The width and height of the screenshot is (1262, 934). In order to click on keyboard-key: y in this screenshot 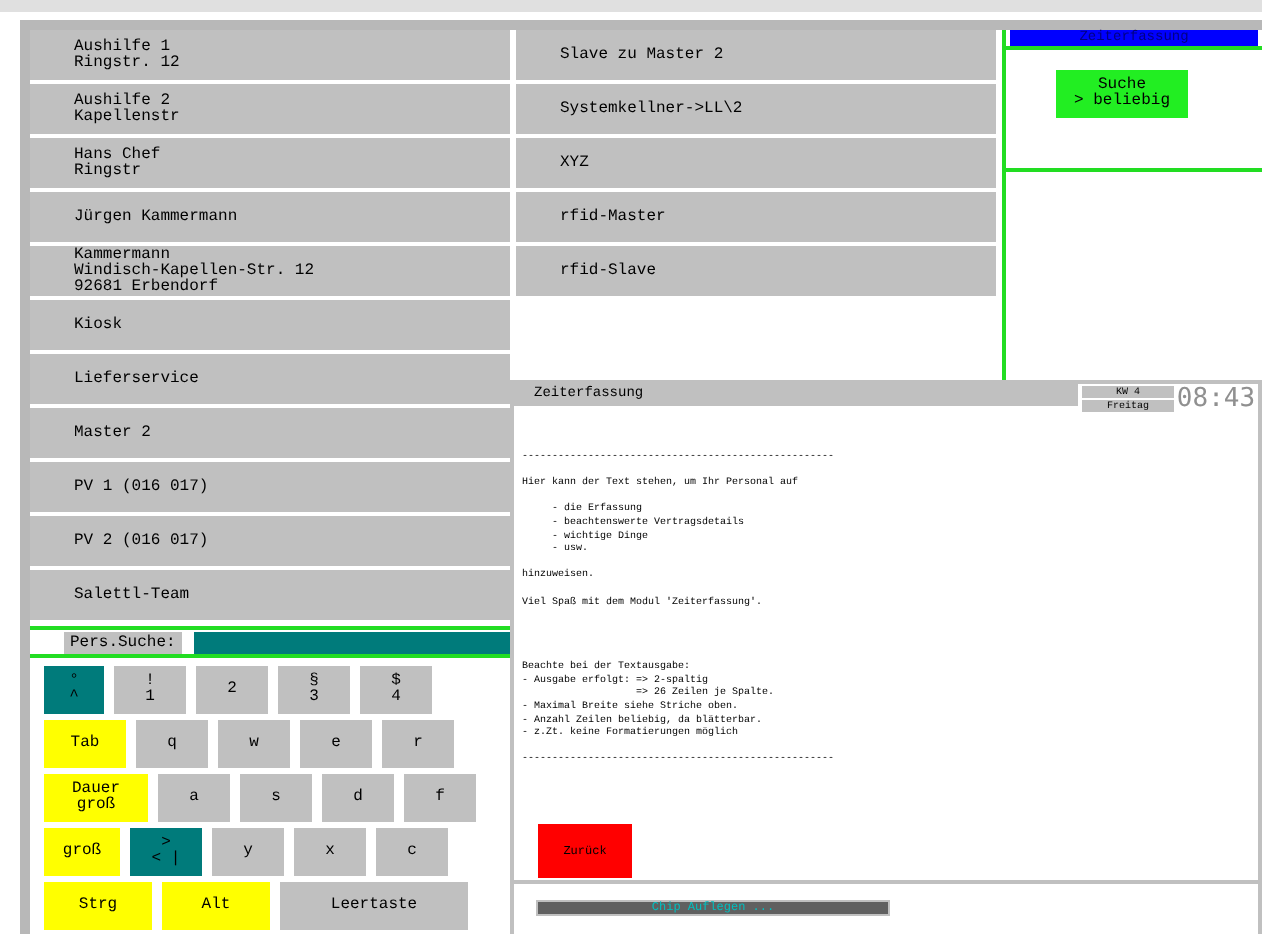, I will do `click(248, 852)`.